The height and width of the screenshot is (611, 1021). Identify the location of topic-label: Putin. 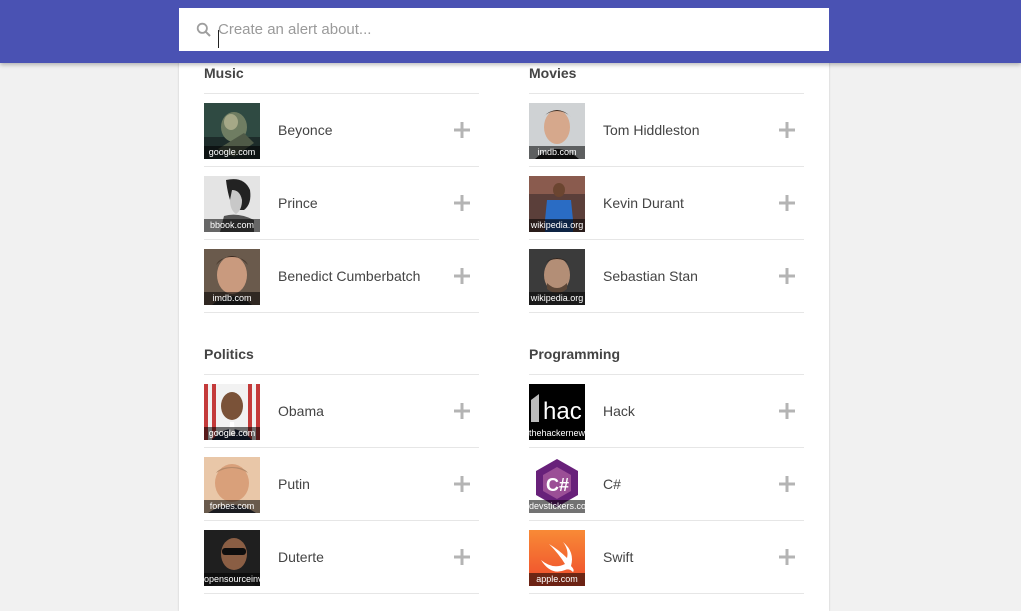
(294, 484).